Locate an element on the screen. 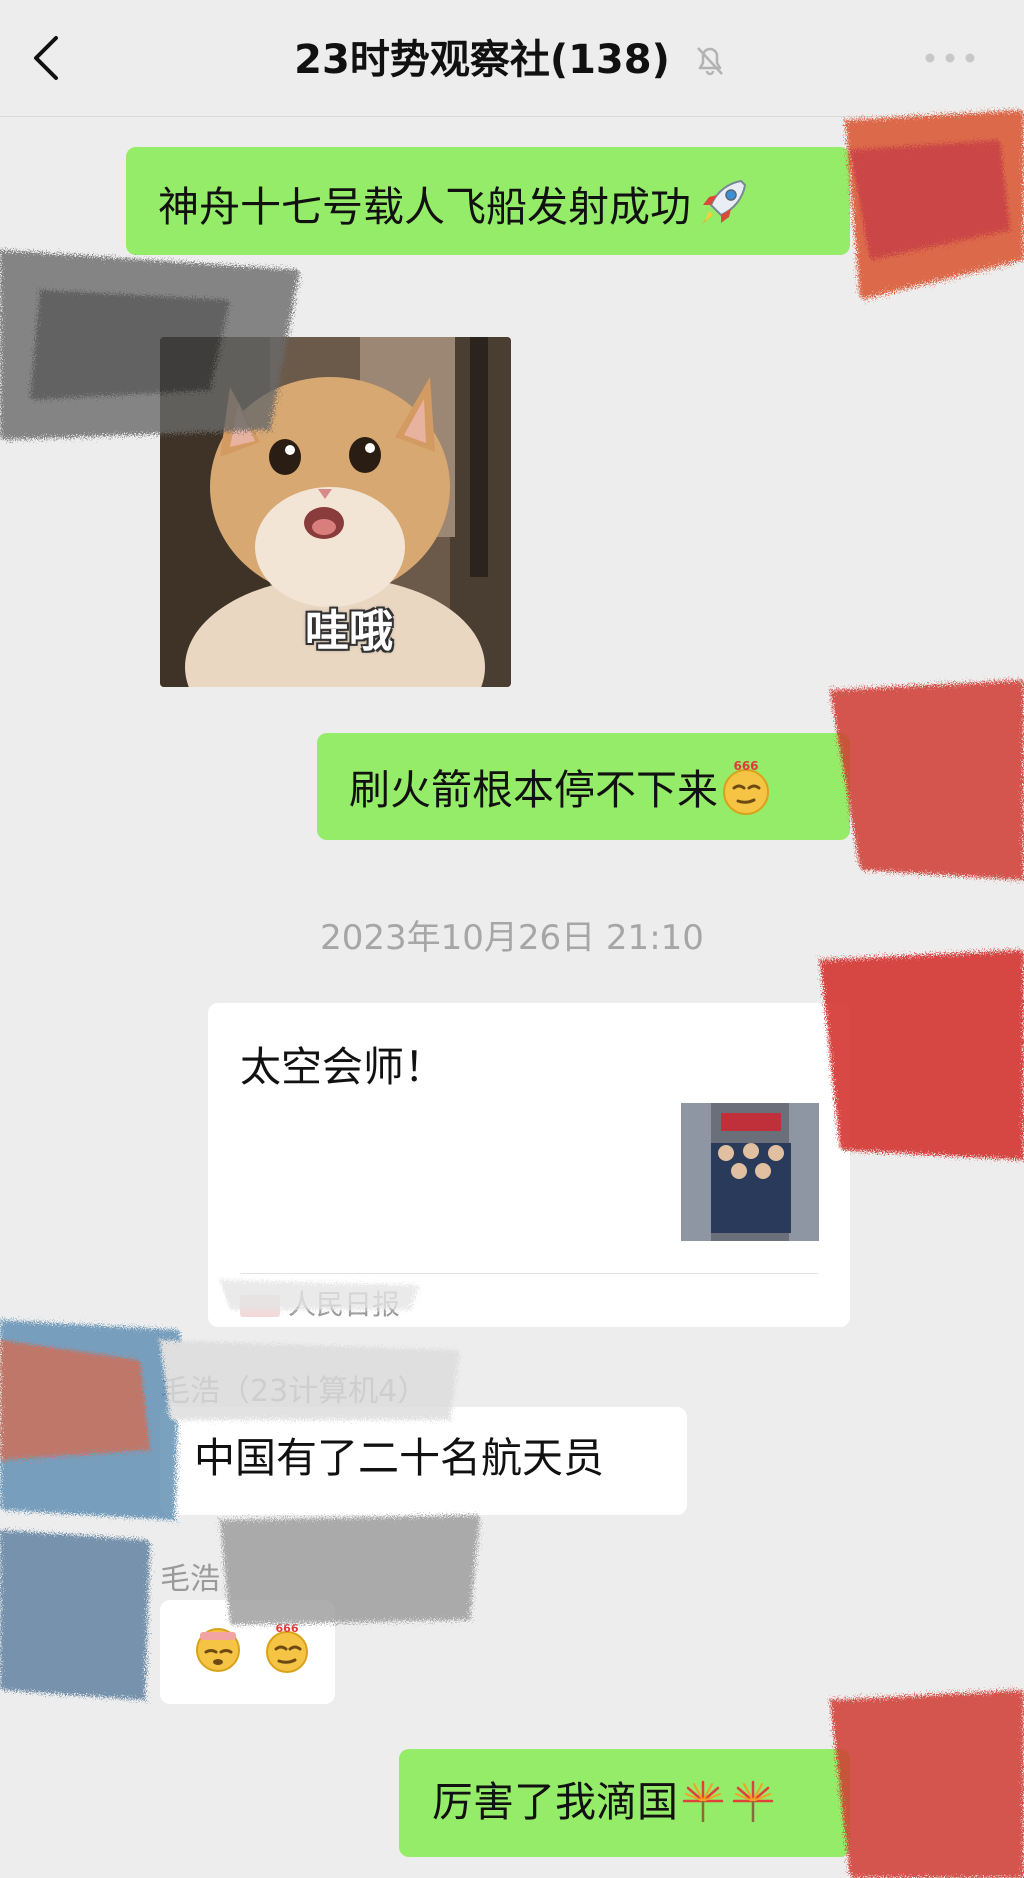  outgoing-message-bubble: 神舟十七号载人飞船发射成功 is located at coordinates (488, 201).